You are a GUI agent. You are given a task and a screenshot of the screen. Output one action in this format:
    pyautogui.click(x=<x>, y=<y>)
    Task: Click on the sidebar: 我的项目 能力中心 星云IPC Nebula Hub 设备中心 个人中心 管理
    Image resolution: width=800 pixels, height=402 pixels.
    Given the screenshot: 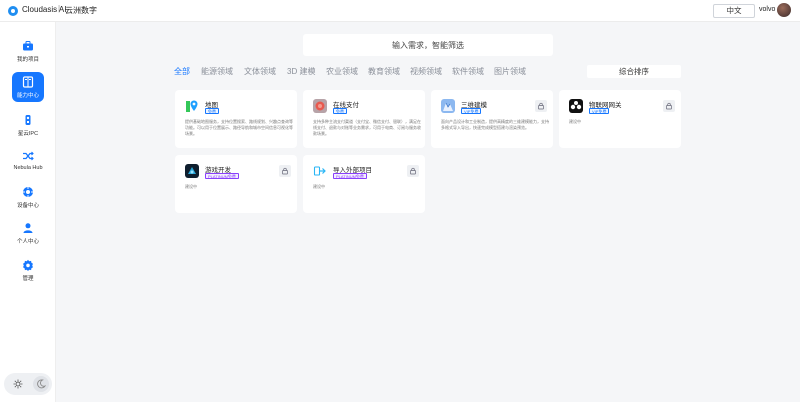 What is the action you would take?
    pyautogui.click(x=28, y=212)
    